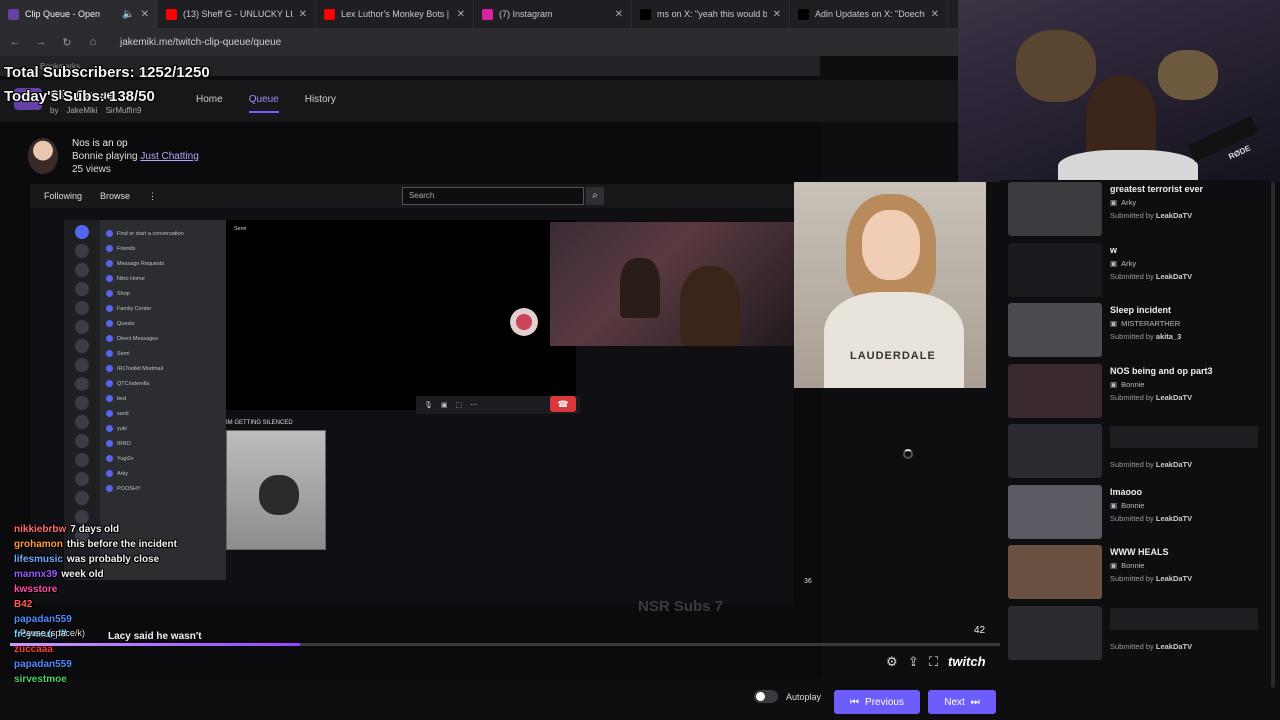 Image resolution: width=1280 pixels, height=720 pixels. I want to click on settings-icon: ⚙, so click(892, 662).